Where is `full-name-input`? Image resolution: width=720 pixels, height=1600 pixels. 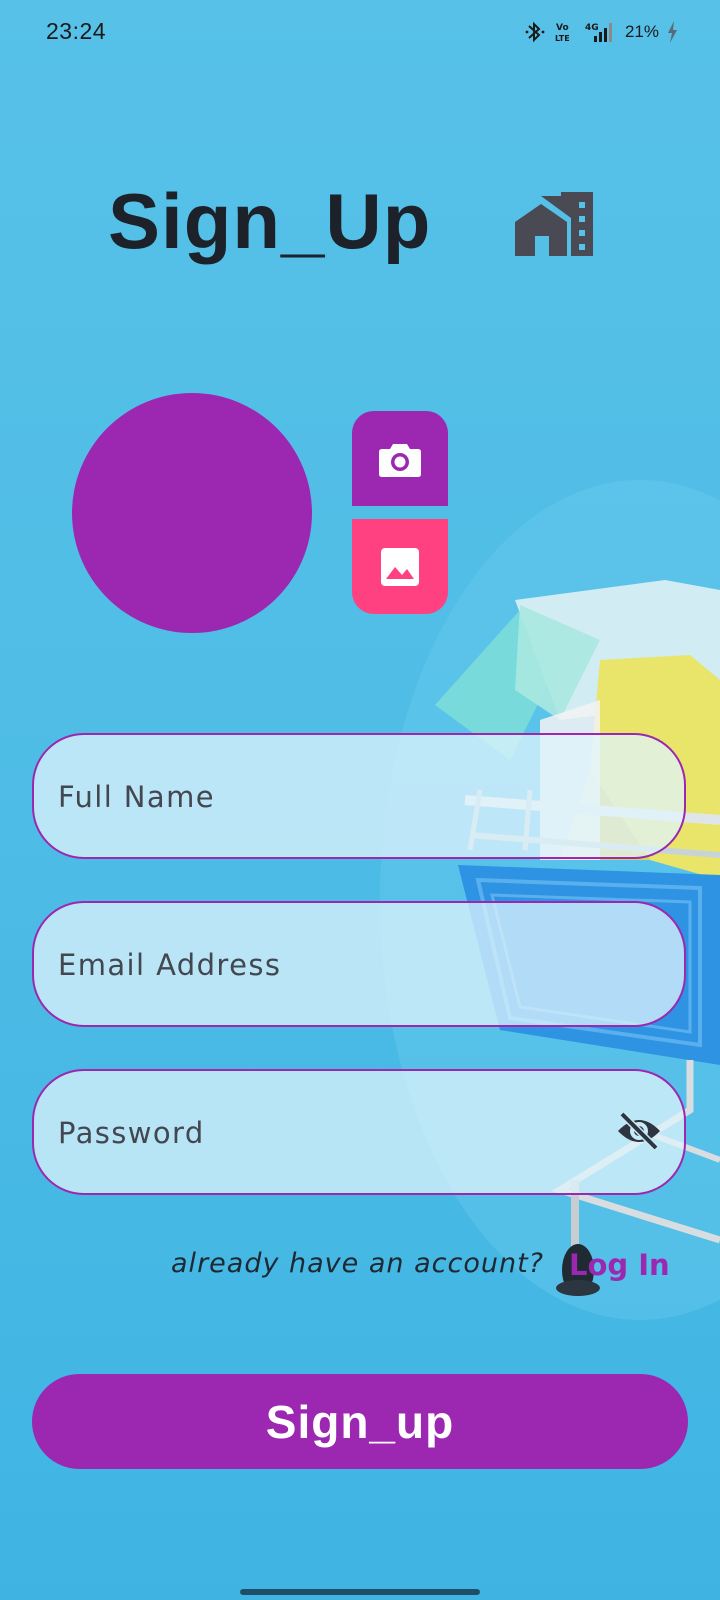
full-name-input is located at coordinates (338, 797).